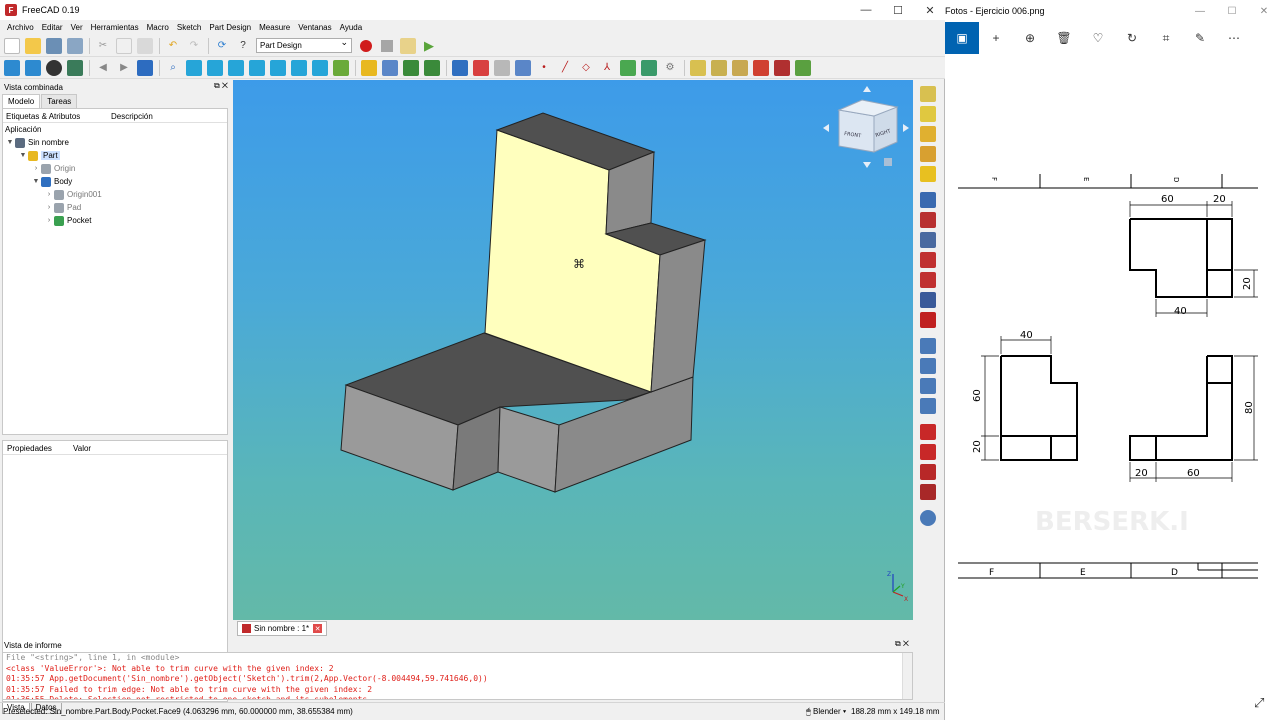 The height and width of the screenshot is (720, 1280). I want to click on back-icon: ◀, so click(103, 68).